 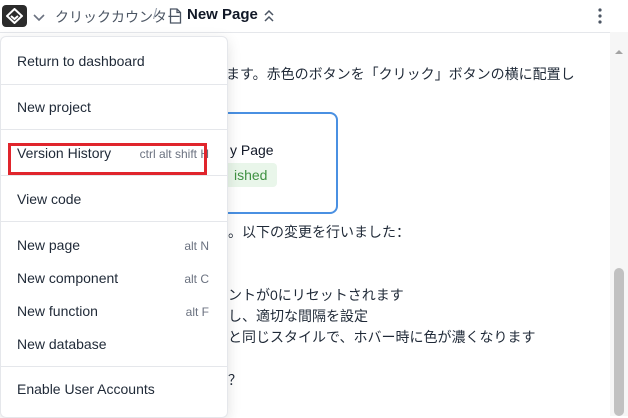 I want to click on breadcrumb-project: クリックカウンター, so click(x=118, y=17).